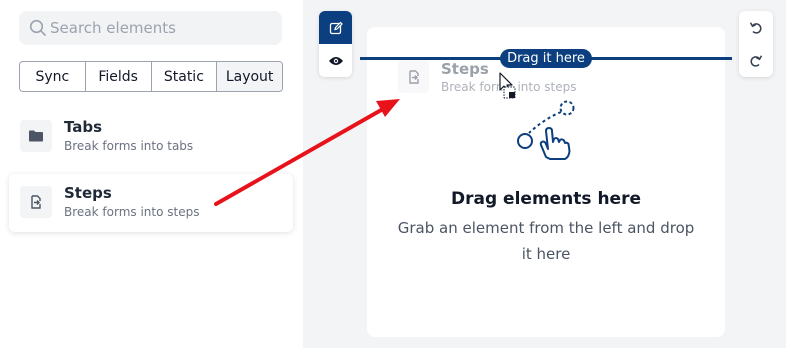 This screenshot has height=348, width=786. What do you see at coordinates (465, 69) in the screenshot?
I see `ghost-title: Steps` at bounding box center [465, 69].